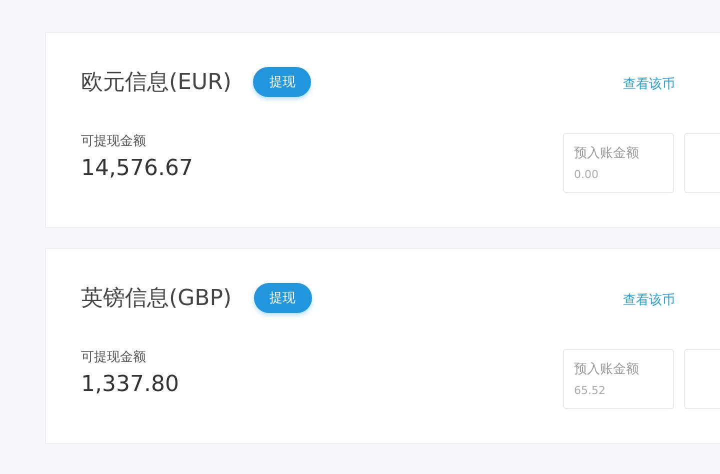 Image resolution: width=720 pixels, height=474 pixels. What do you see at coordinates (587, 174) in the screenshot?
I see `pending-amount: 0.00` at bounding box center [587, 174].